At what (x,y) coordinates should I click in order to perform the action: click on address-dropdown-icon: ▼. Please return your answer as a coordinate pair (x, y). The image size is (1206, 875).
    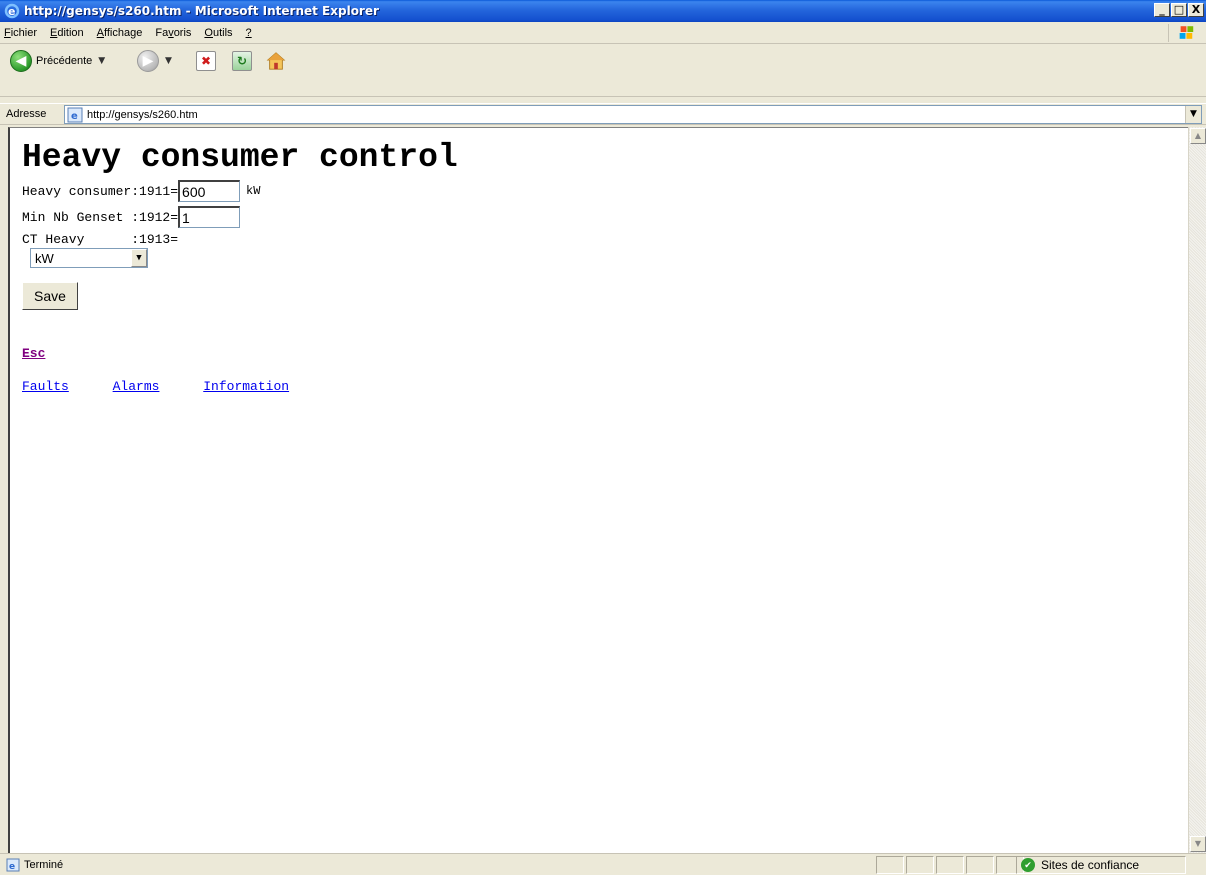
    Looking at the image, I should click on (1193, 114).